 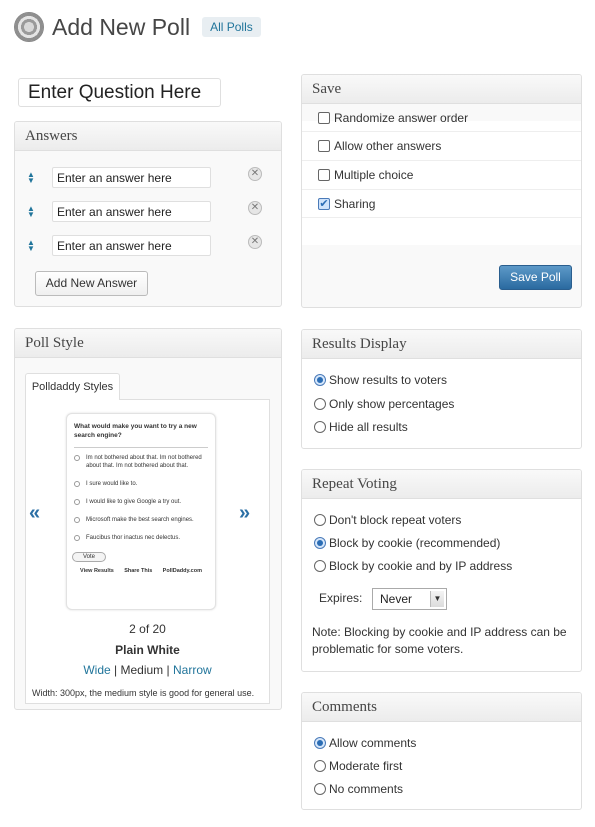 What do you see at coordinates (384, 404) in the screenshot?
I see `option-only-percentages: Only show percentages` at bounding box center [384, 404].